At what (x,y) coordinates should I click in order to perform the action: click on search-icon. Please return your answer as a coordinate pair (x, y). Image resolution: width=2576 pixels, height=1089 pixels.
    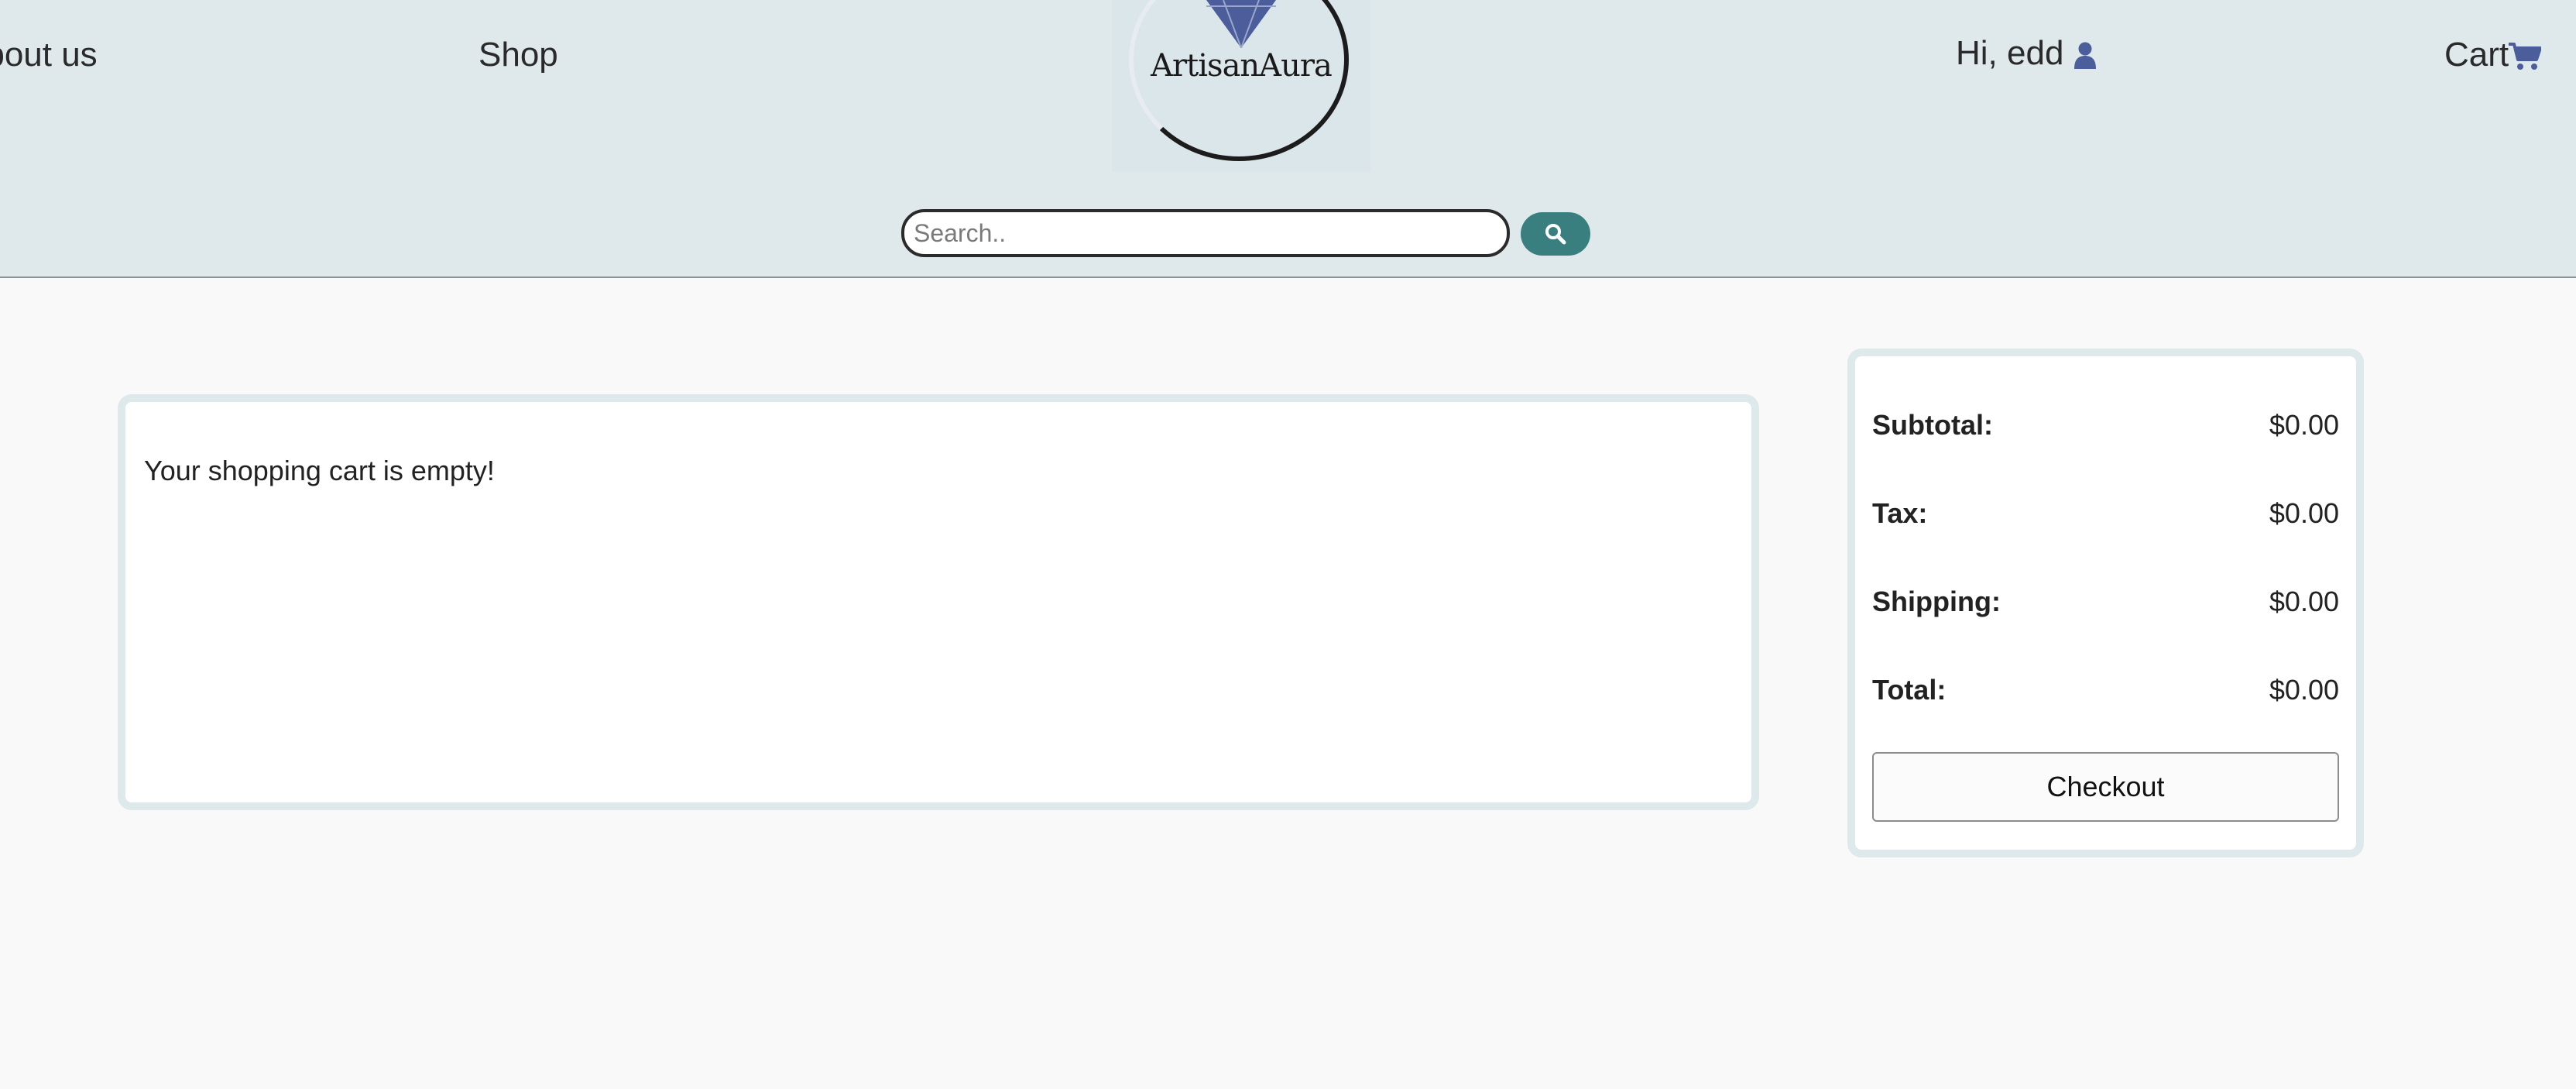
    Looking at the image, I should click on (1555, 234).